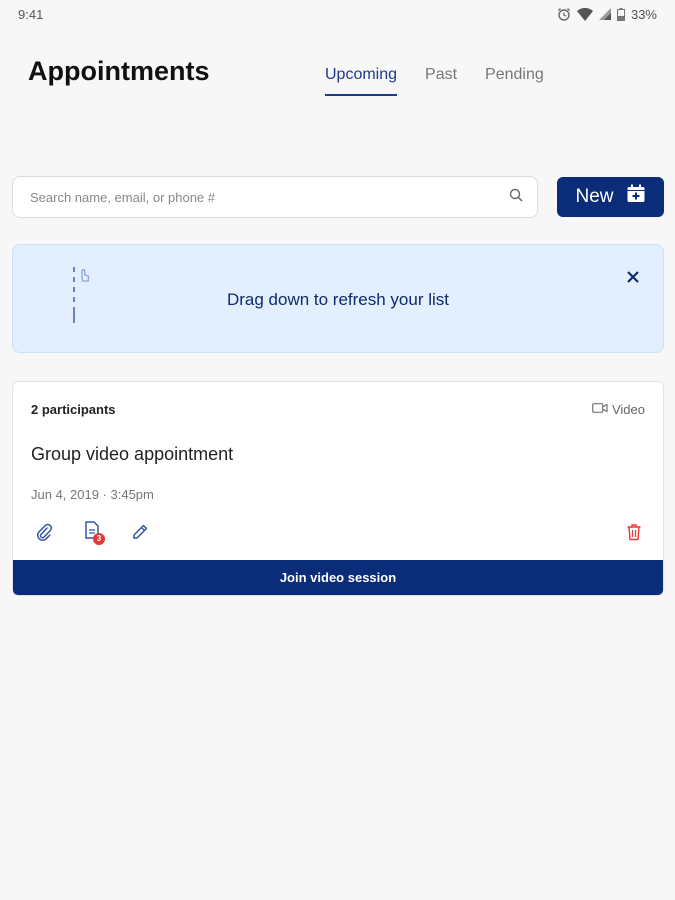  What do you see at coordinates (643, 14) in the screenshot?
I see `battery-percent: 33%` at bounding box center [643, 14].